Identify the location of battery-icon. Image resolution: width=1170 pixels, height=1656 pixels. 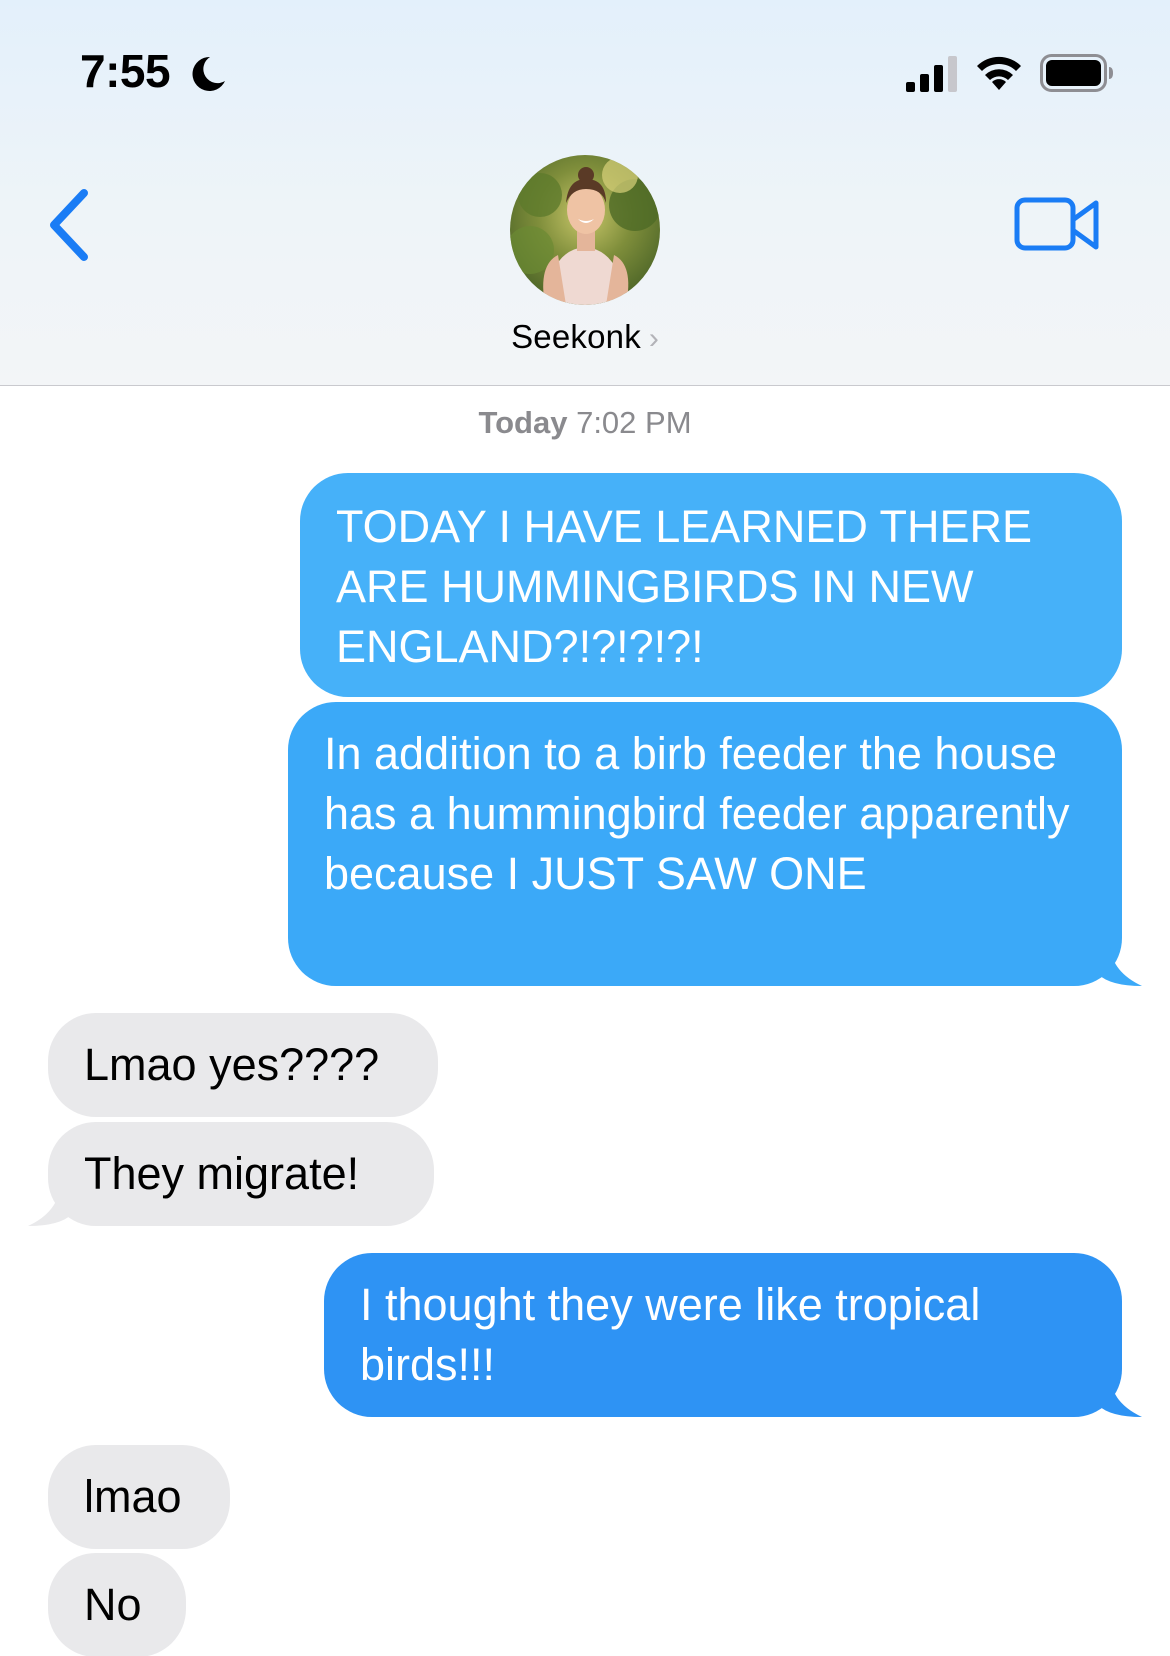
(1076, 73).